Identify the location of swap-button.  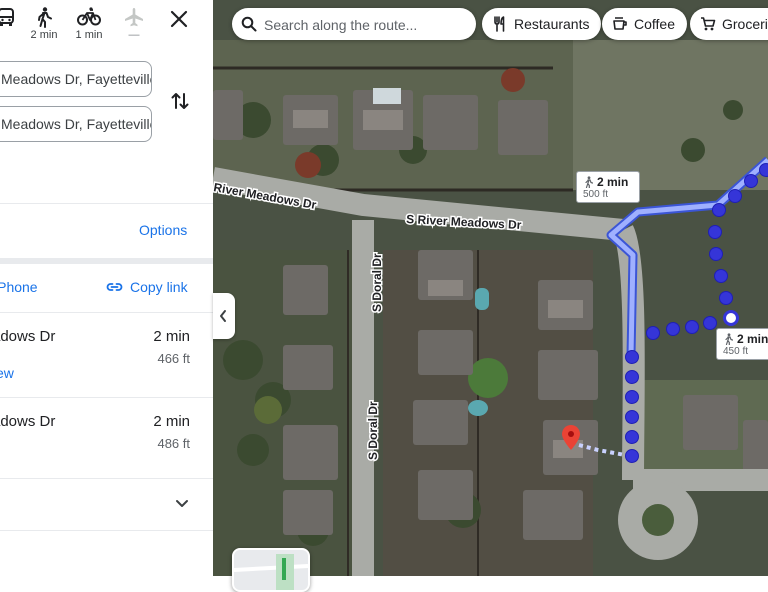
(180, 101).